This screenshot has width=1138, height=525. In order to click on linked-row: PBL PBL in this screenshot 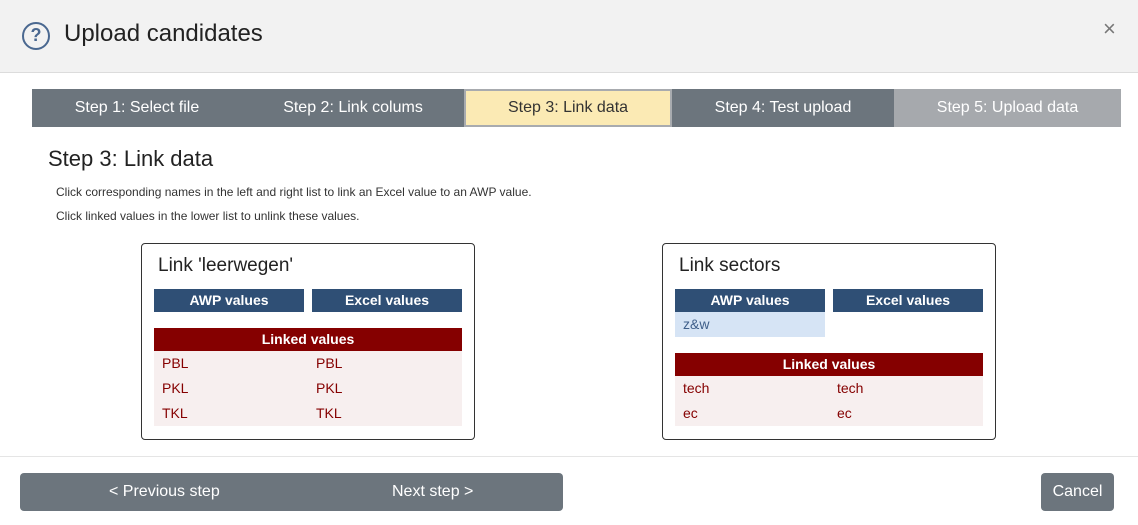, I will do `click(308, 363)`.